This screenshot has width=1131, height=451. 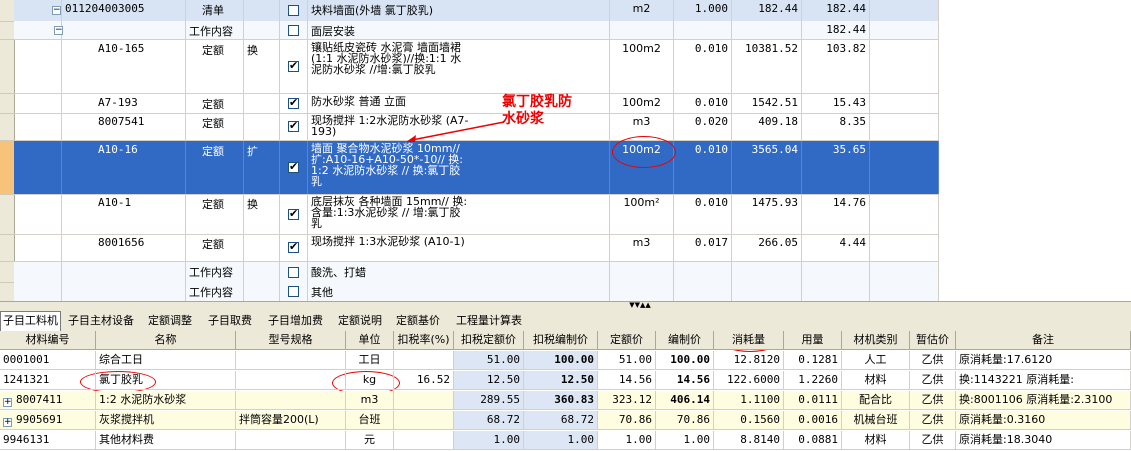 What do you see at coordinates (489, 440) in the screenshot?
I see `tdp-cell: 1.00` at bounding box center [489, 440].